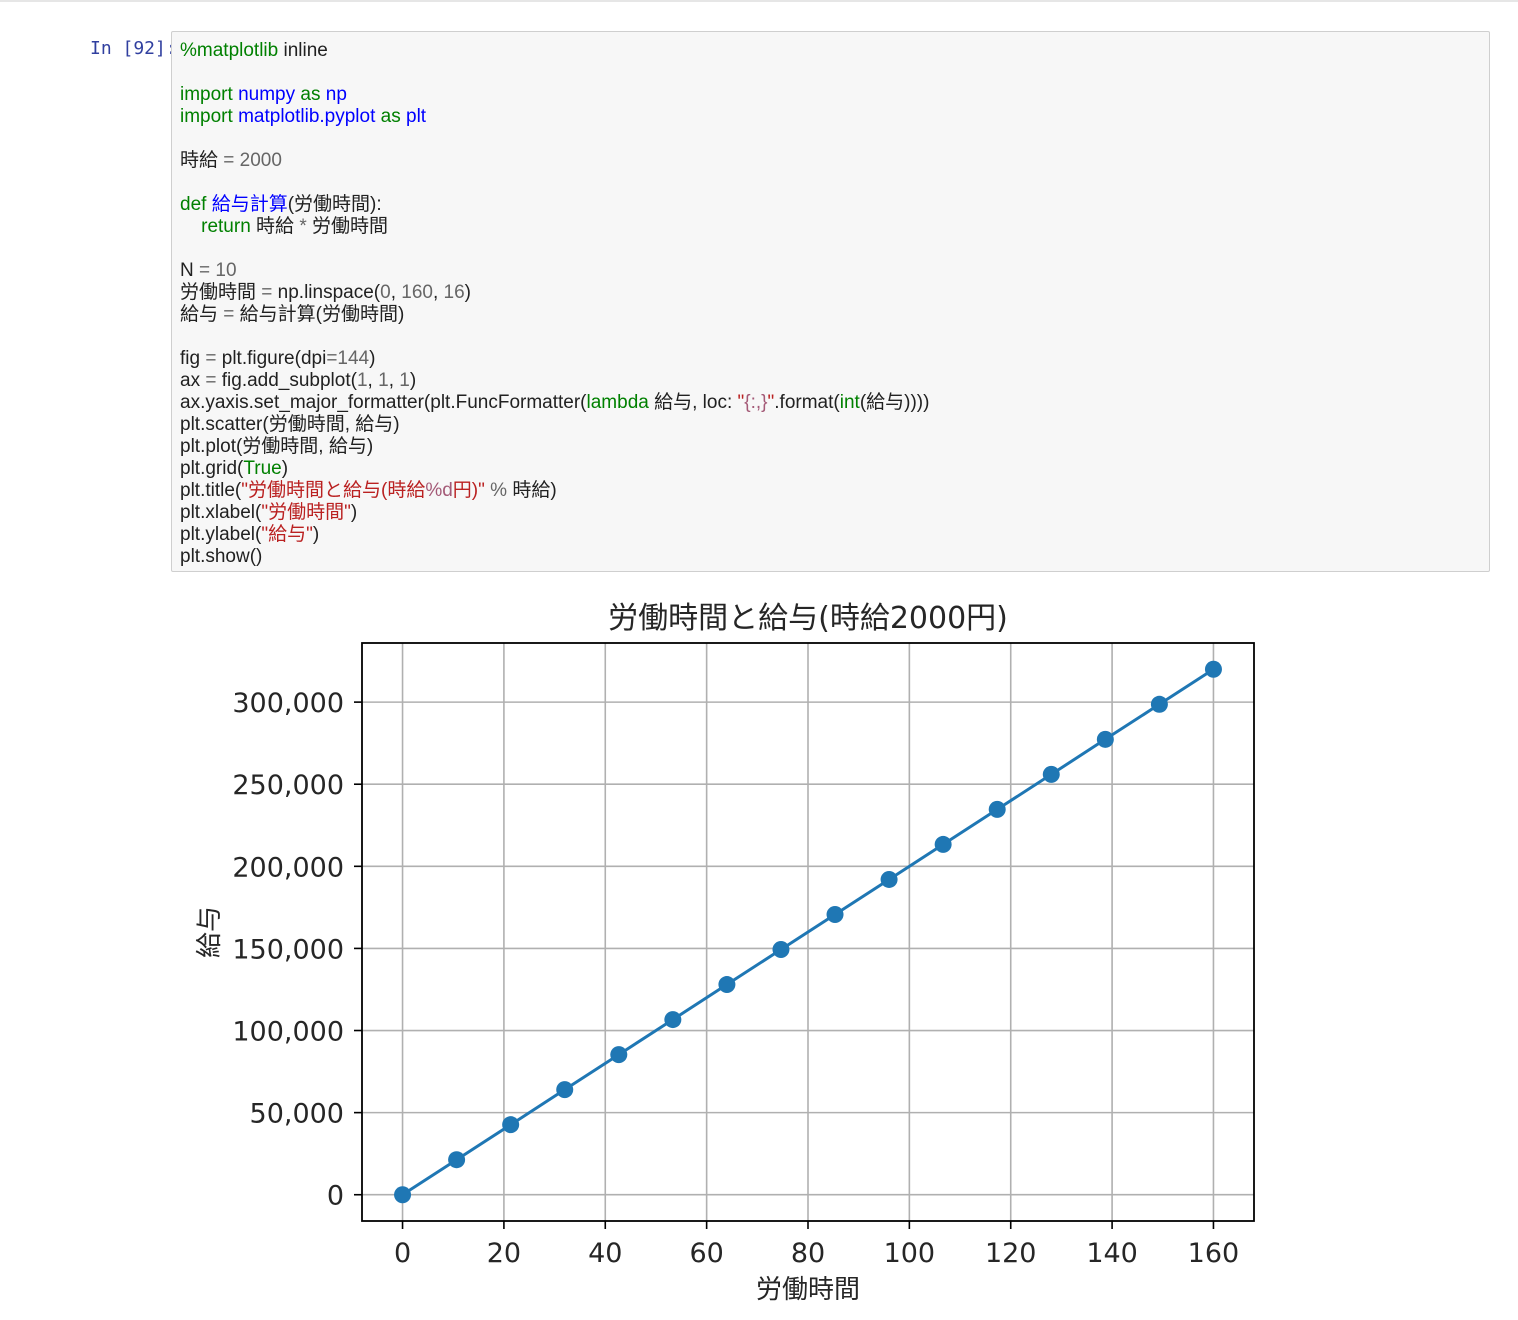 The width and height of the screenshot is (1518, 1320). What do you see at coordinates (189, 270) in the screenshot?
I see `code-token: N` at bounding box center [189, 270].